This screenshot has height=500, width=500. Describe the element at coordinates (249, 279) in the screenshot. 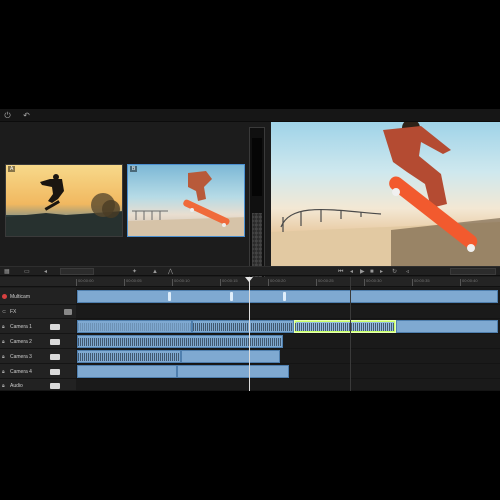

I see `playhead-handle` at that location.